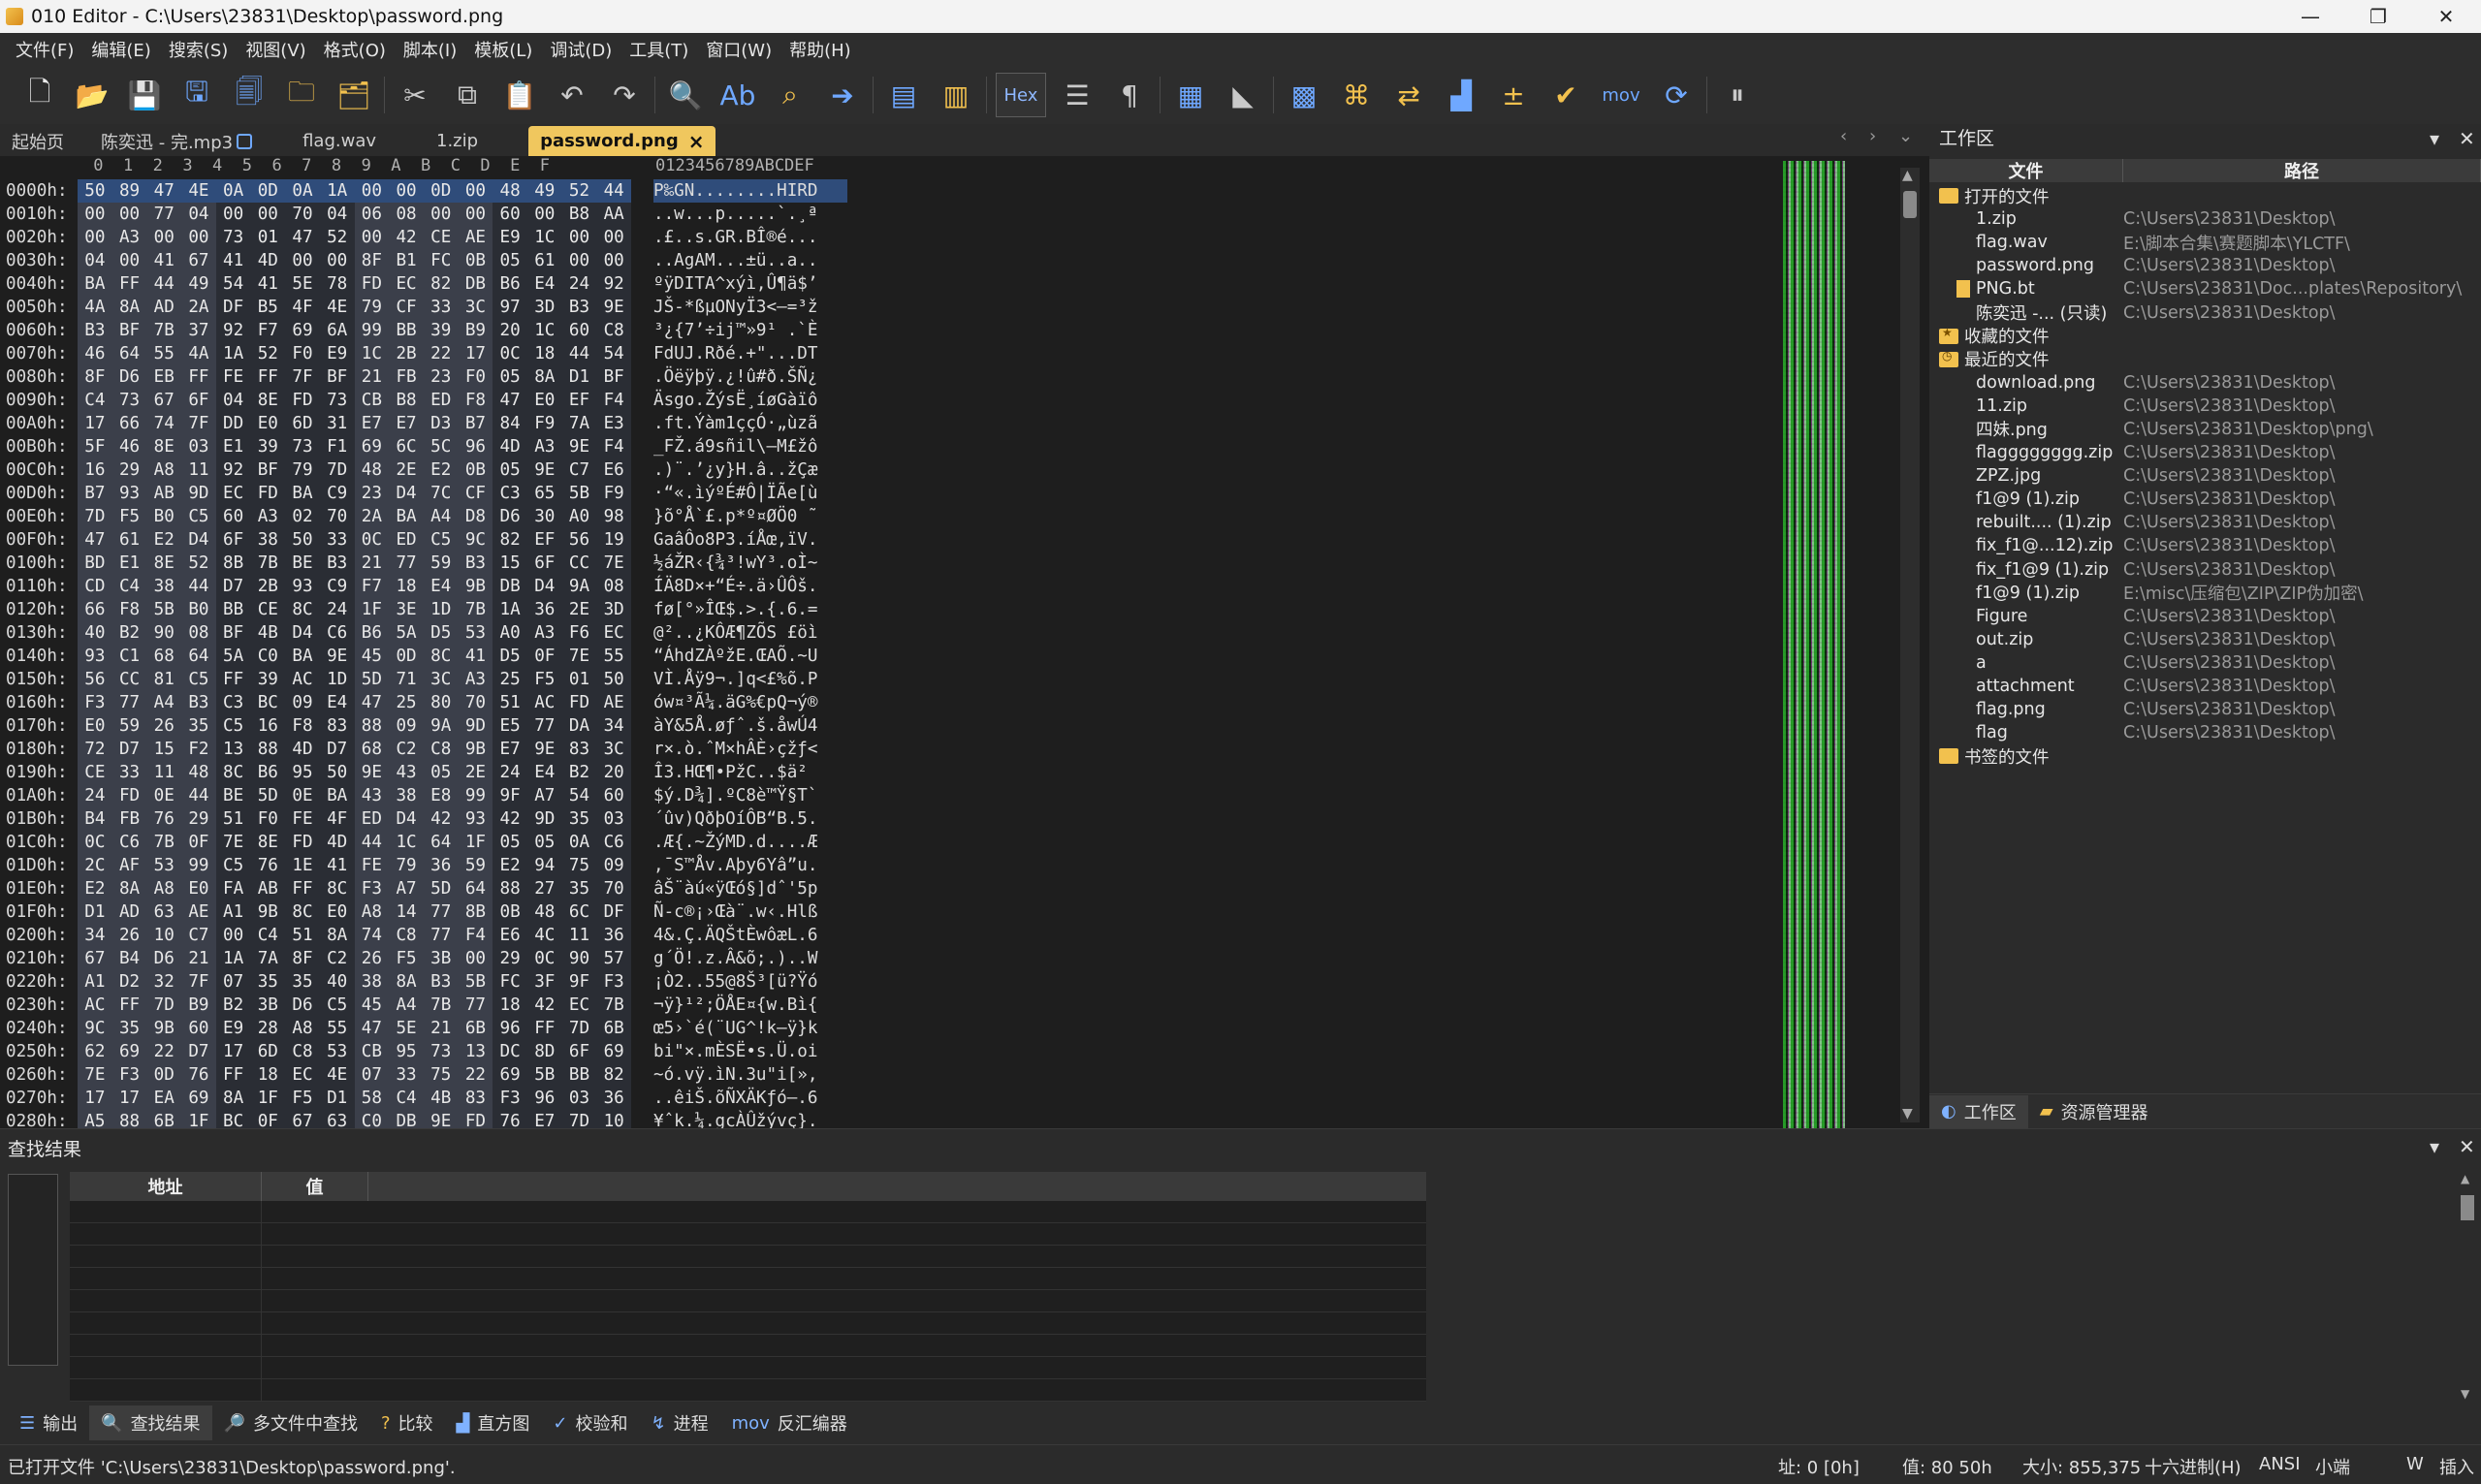 The height and width of the screenshot is (1484, 2481). What do you see at coordinates (198, 1075) in the screenshot?
I see `hex-byte: 76` at bounding box center [198, 1075].